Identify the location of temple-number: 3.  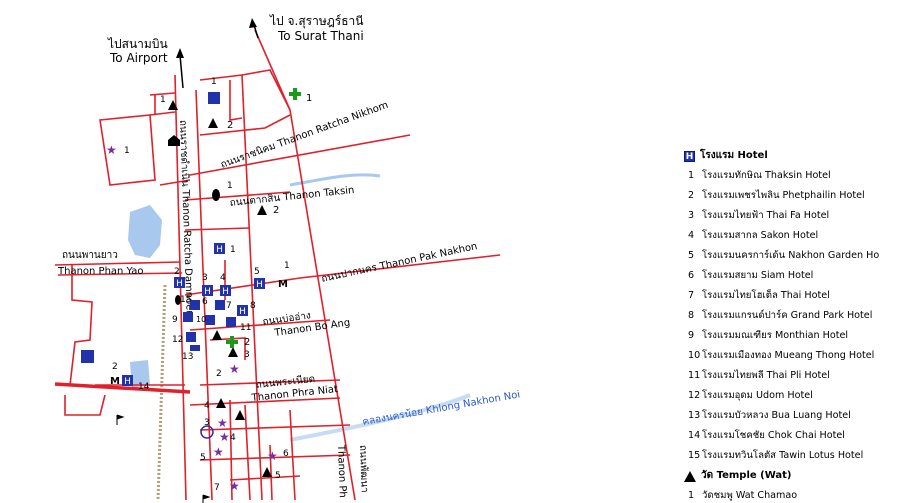
(247, 355).